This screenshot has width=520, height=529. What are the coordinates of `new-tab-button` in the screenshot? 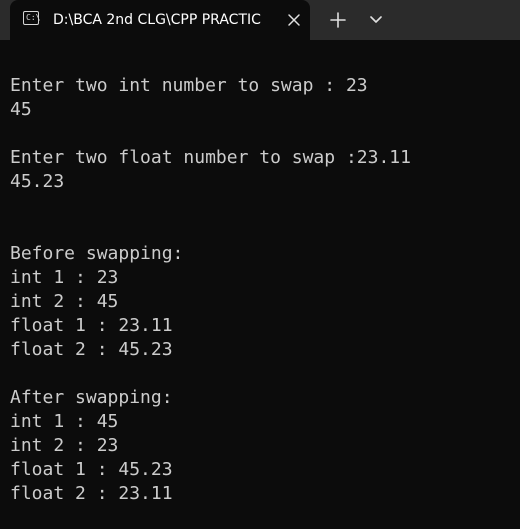 It's located at (338, 20).